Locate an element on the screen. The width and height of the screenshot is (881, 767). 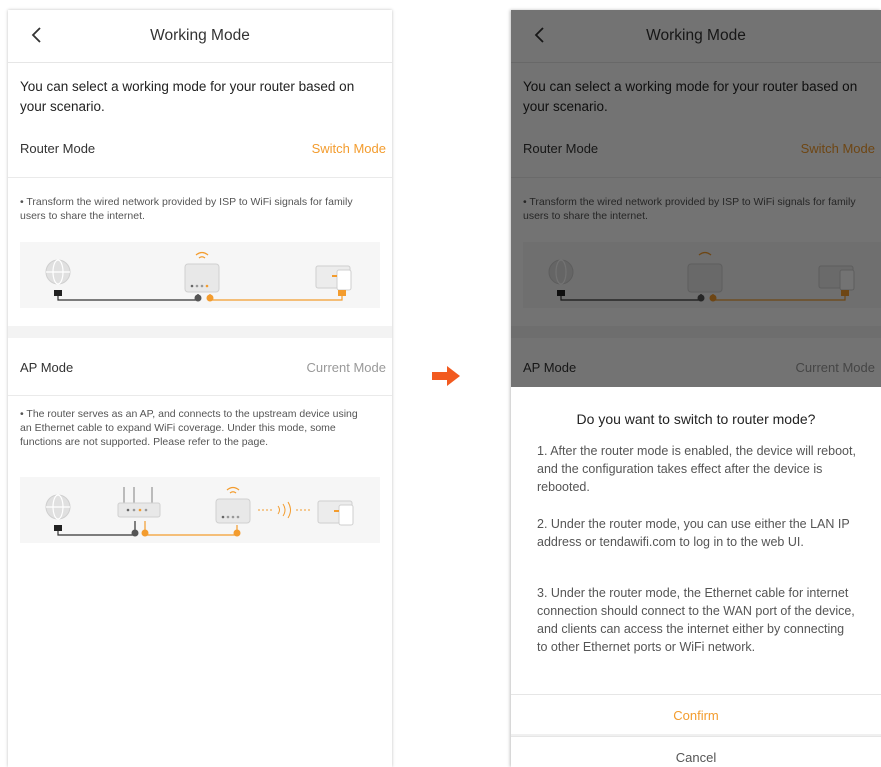
router-mode-diagram is located at coordinates (200, 275).